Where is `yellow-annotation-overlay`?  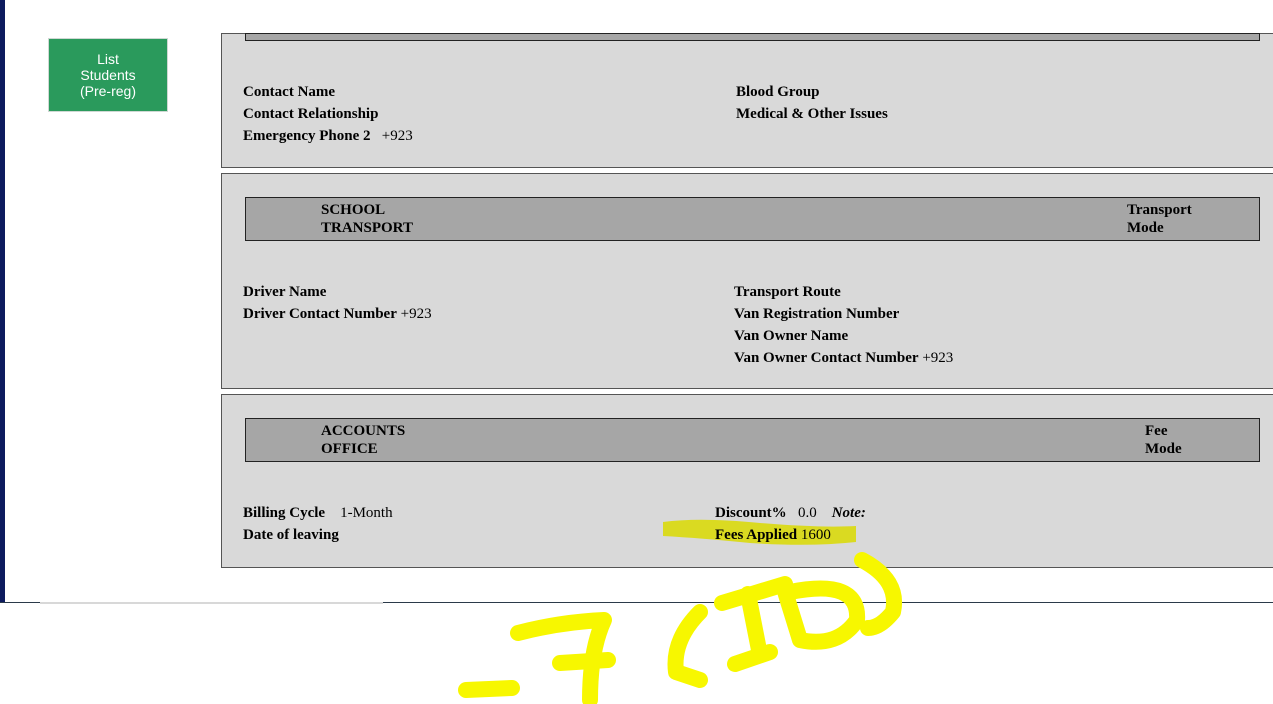 yellow-annotation-overlay is located at coordinates (680, 611).